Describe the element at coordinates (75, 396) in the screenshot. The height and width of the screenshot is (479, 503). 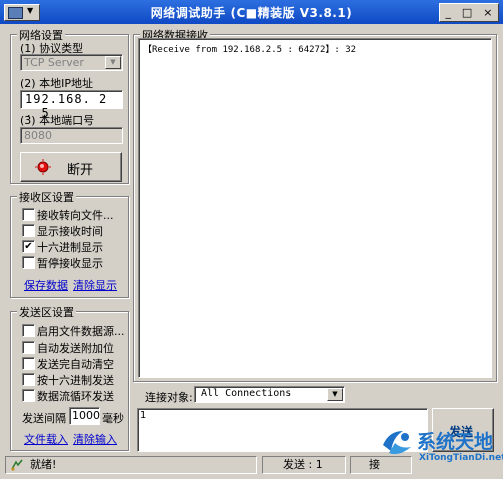
I see `loop-send-label: 数据流循环发送` at that location.